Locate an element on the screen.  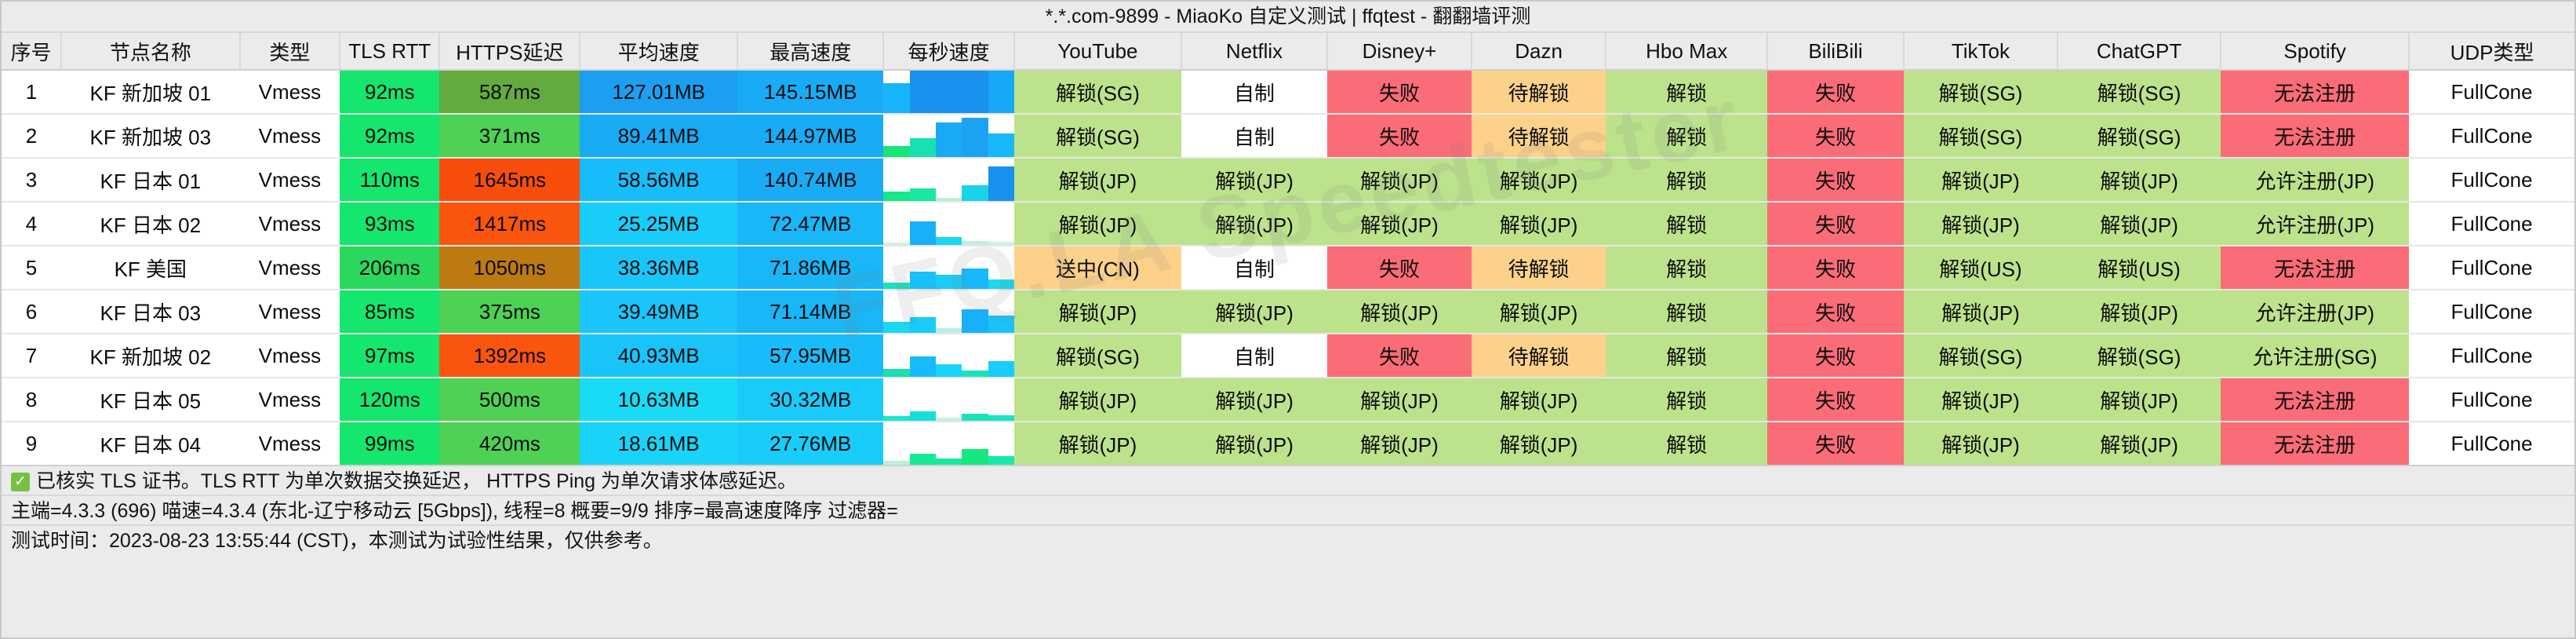
cell-tls: 99ms is located at coordinates (390, 444).